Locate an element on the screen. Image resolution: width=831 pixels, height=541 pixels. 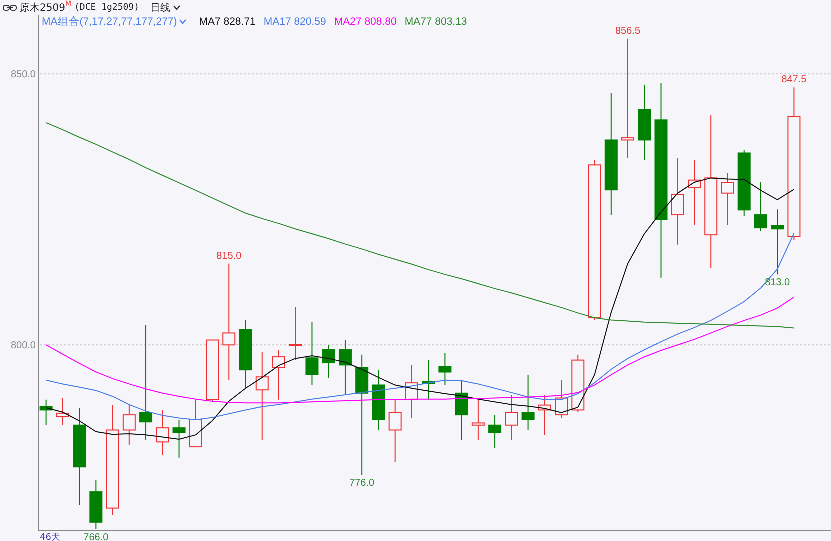
legend-value: MA7 828.71 is located at coordinates (227, 22).